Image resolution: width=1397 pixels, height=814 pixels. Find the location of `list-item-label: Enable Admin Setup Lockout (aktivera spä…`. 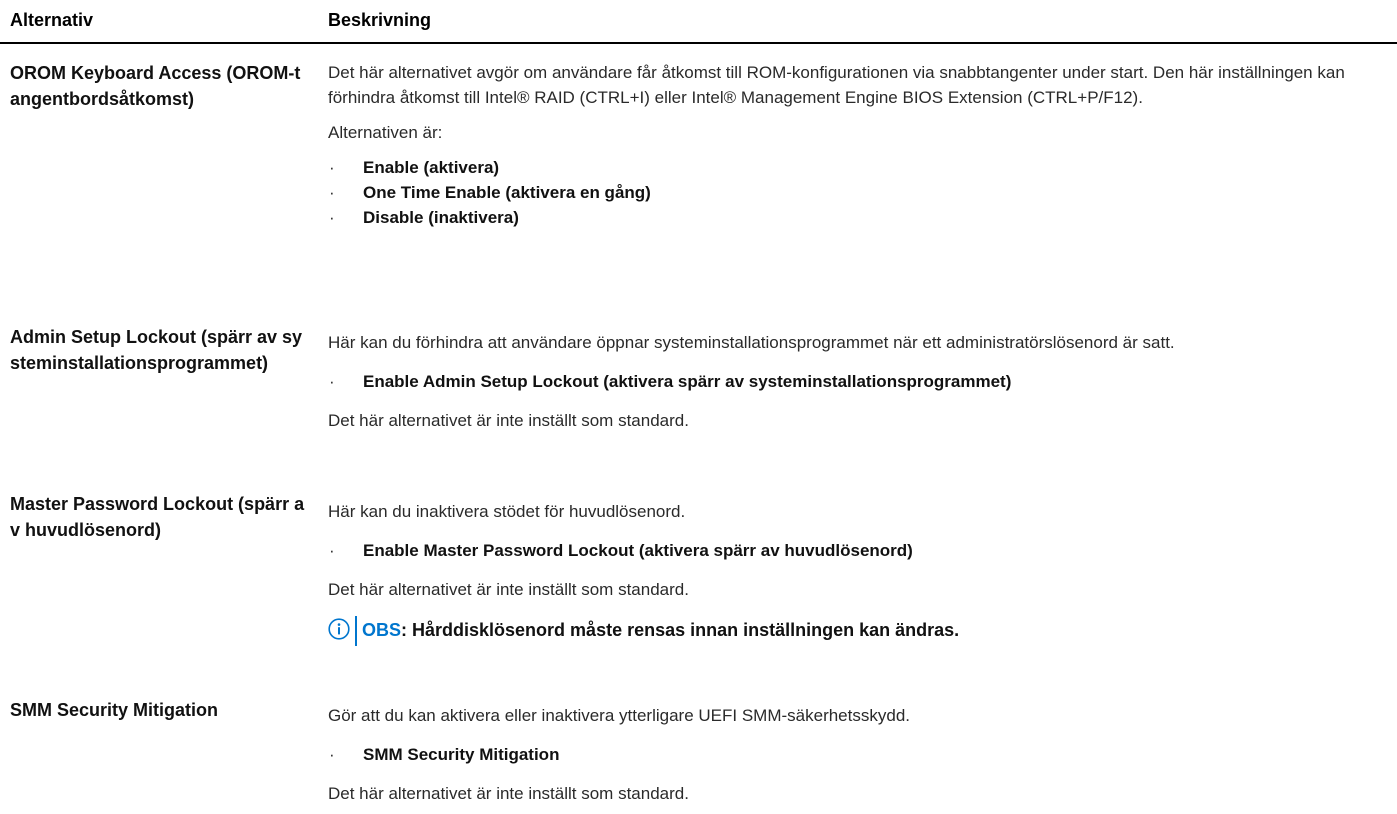

list-item-label: Enable Admin Setup Lockout (aktivera spä… is located at coordinates (687, 381).